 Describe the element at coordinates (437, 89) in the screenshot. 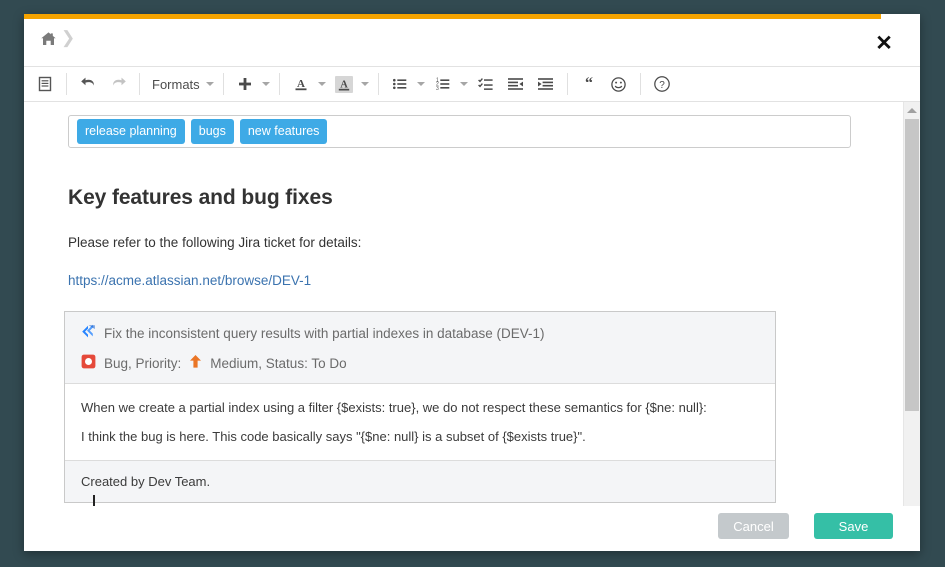

I see `svg-text: 3` at that location.